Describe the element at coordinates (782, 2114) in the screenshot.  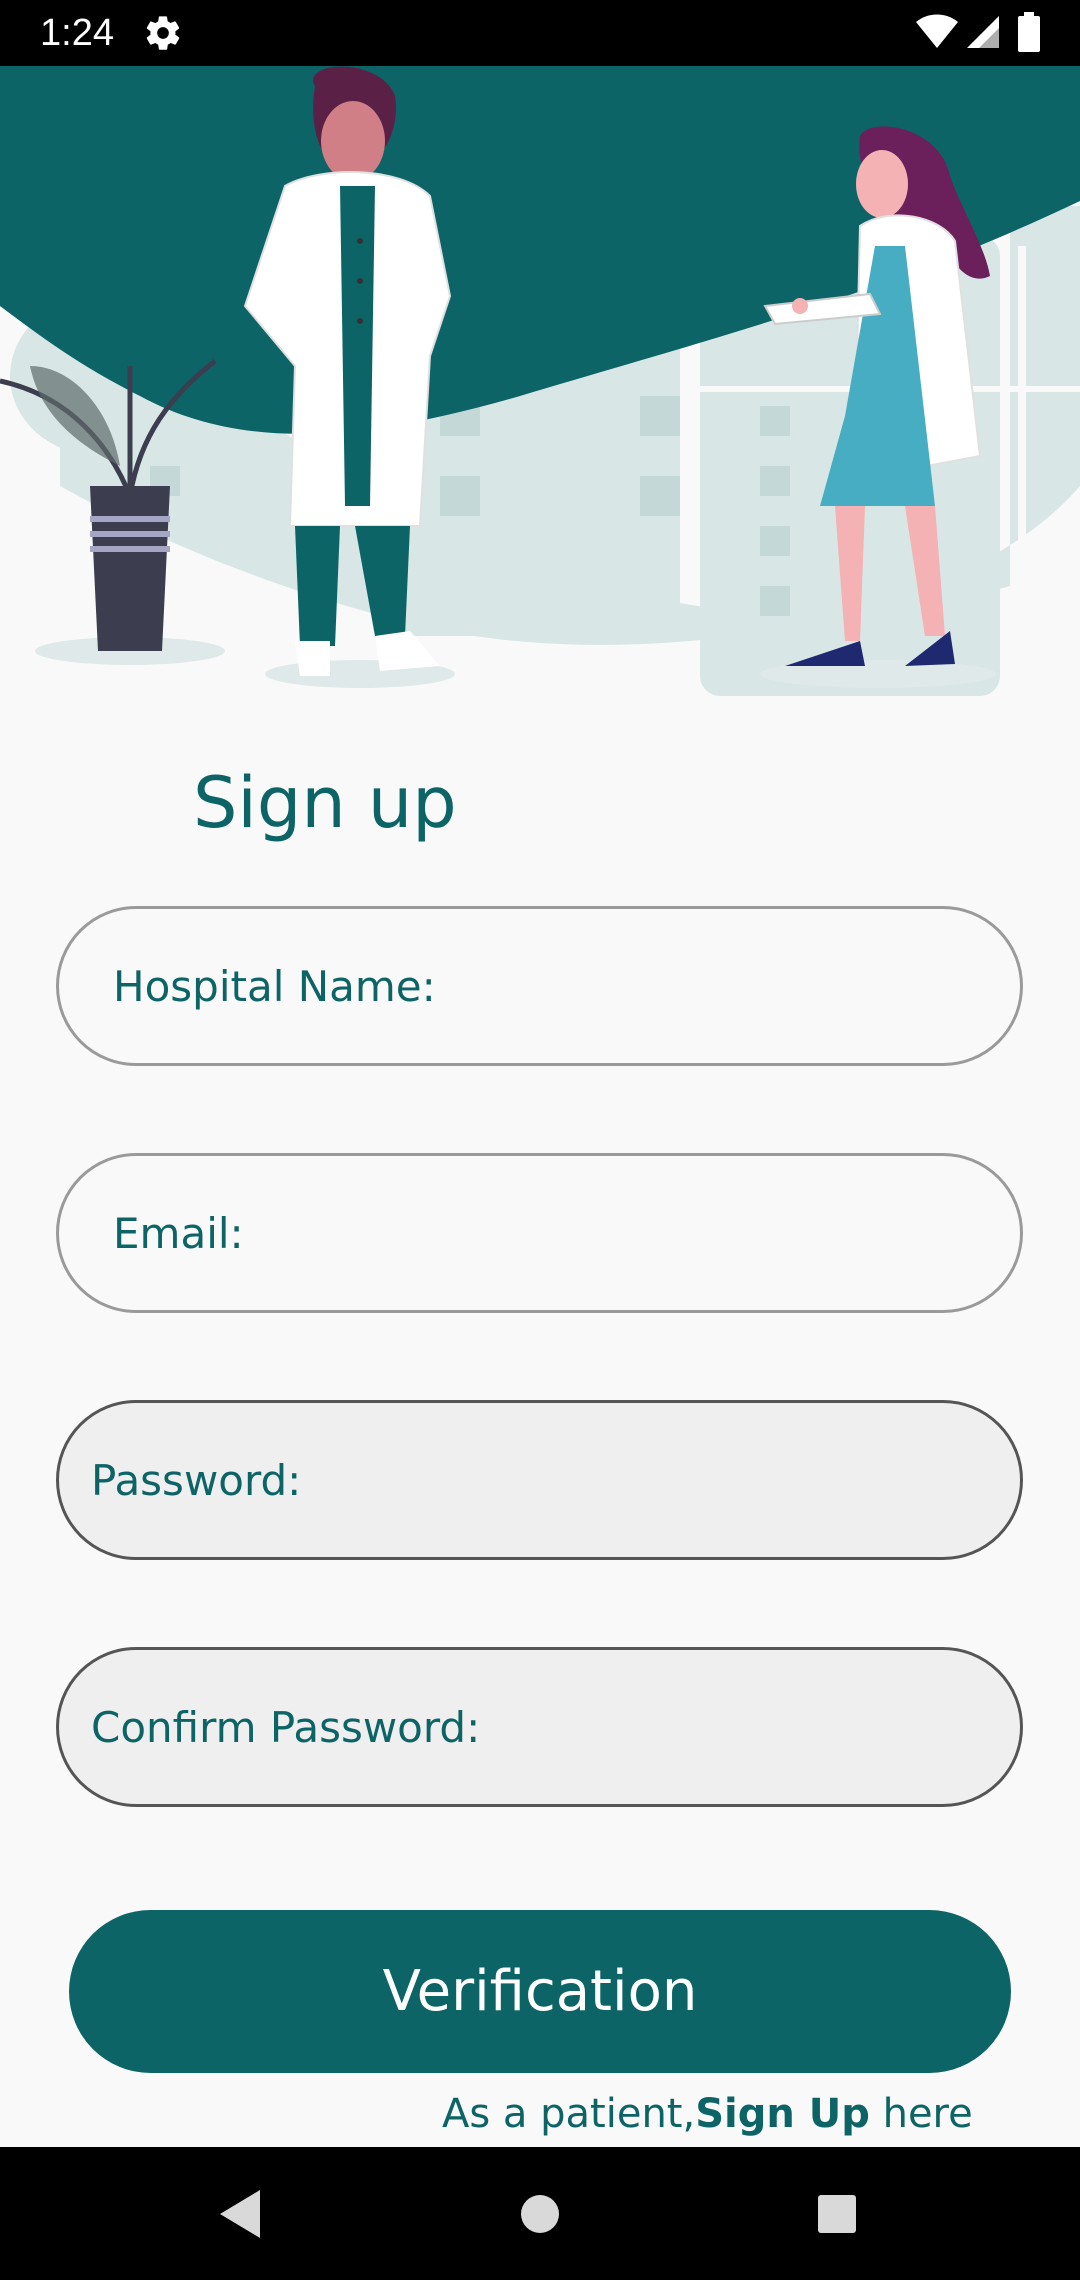
I see `patient-signup-link: Sign Up` at that location.